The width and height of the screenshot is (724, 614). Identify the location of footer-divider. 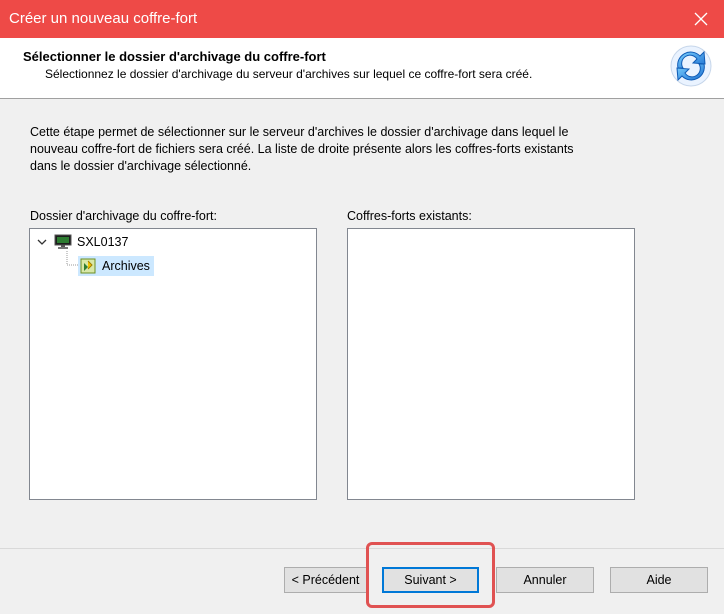
(362, 548).